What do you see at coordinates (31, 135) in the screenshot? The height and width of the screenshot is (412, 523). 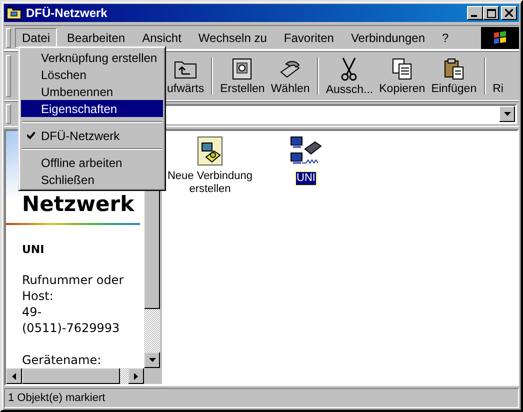 I see `checkmark-icon` at bounding box center [31, 135].